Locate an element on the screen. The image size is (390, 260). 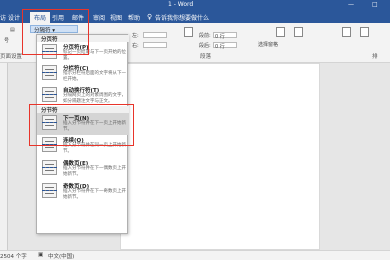
proofing-icon: ▣ is located at coordinates (40, 255).